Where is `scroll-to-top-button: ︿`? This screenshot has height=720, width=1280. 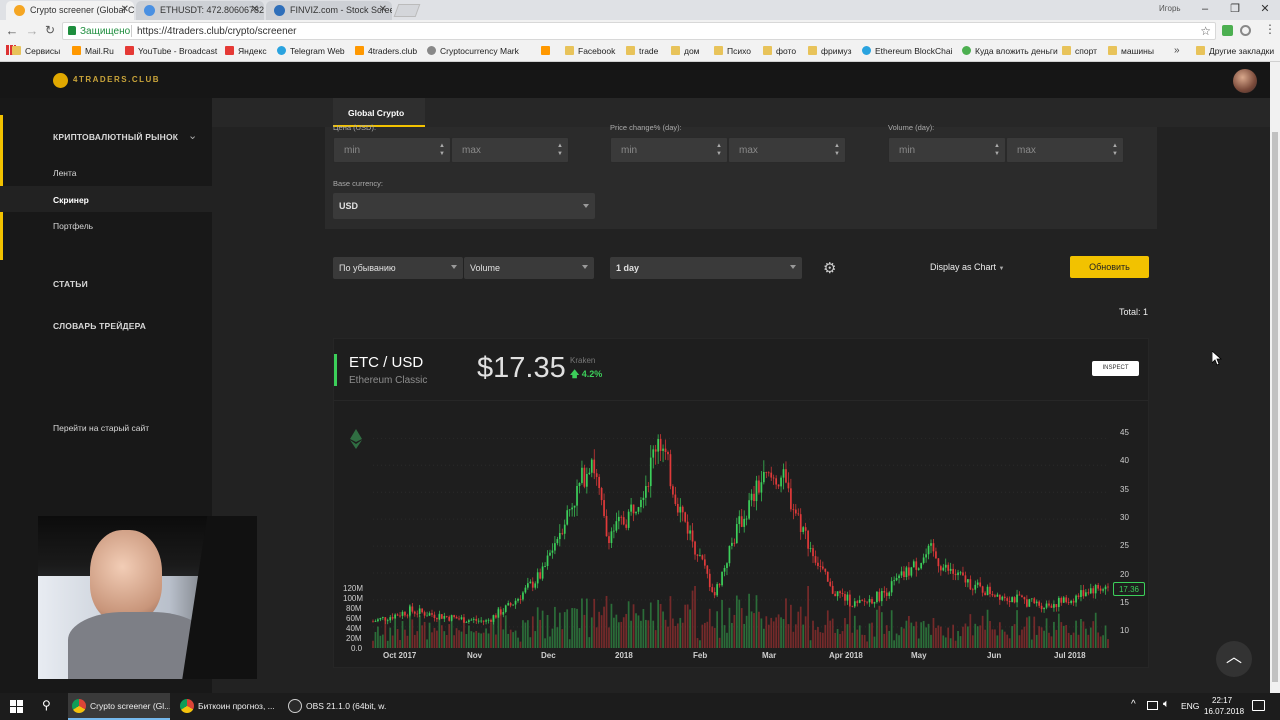 scroll-to-top-button: ︿ is located at coordinates (1234, 659).